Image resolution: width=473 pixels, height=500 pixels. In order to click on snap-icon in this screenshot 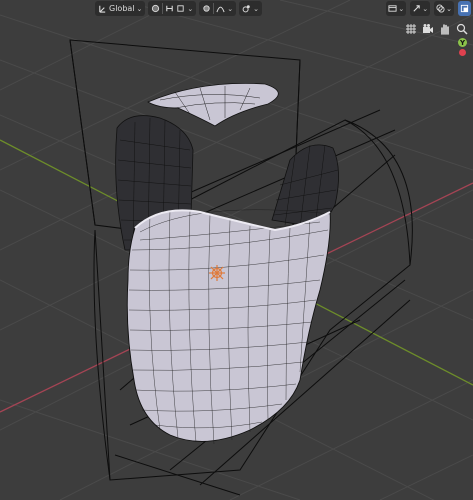, I will do `click(170, 8)`.